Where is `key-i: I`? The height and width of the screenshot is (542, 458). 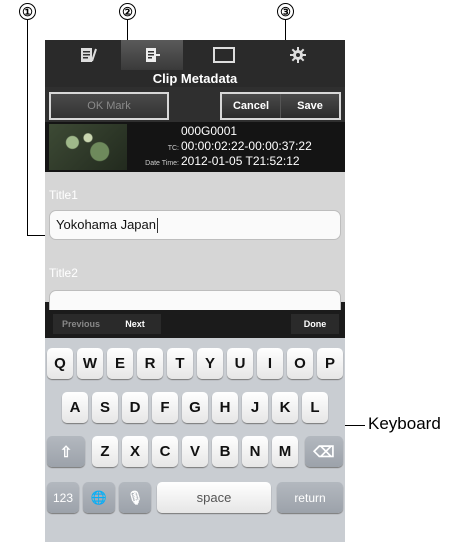
key-i: I is located at coordinates (270, 363).